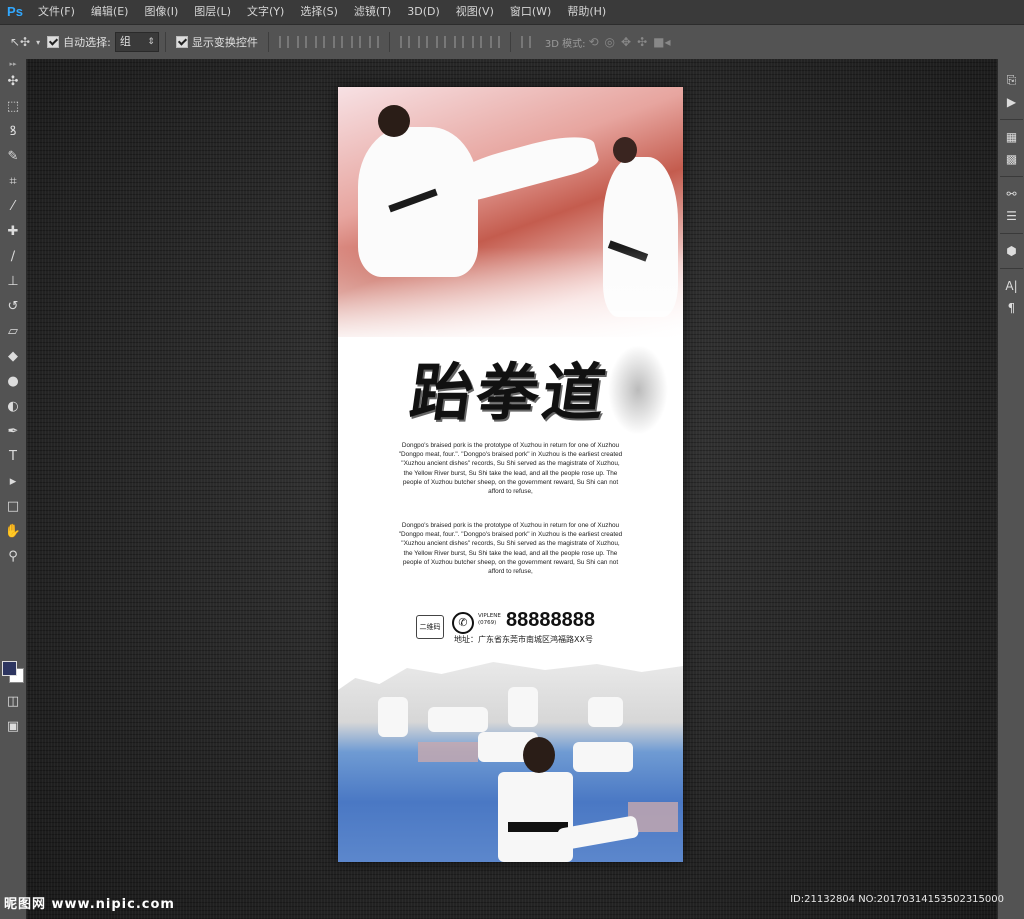 The image size is (1024, 919). I want to click on poster-title: 跆拳道, so click(509, 392).